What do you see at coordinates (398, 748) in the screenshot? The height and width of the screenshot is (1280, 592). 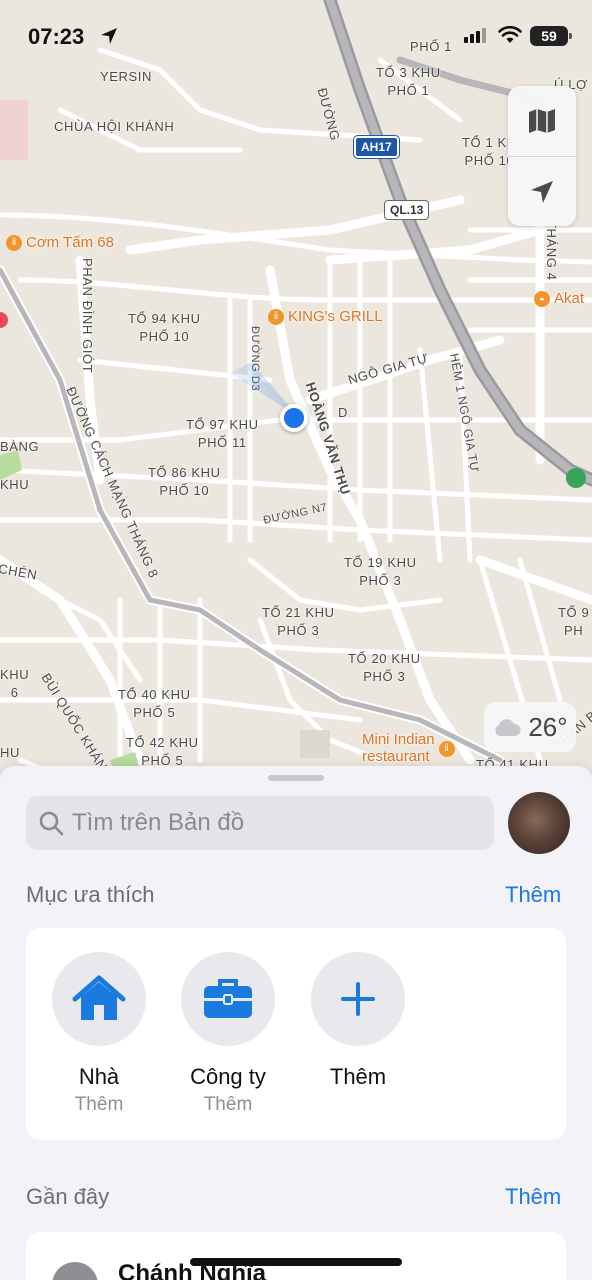 I see `poi-label: Mini Indian restaurant` at bounding box center [398, 748].